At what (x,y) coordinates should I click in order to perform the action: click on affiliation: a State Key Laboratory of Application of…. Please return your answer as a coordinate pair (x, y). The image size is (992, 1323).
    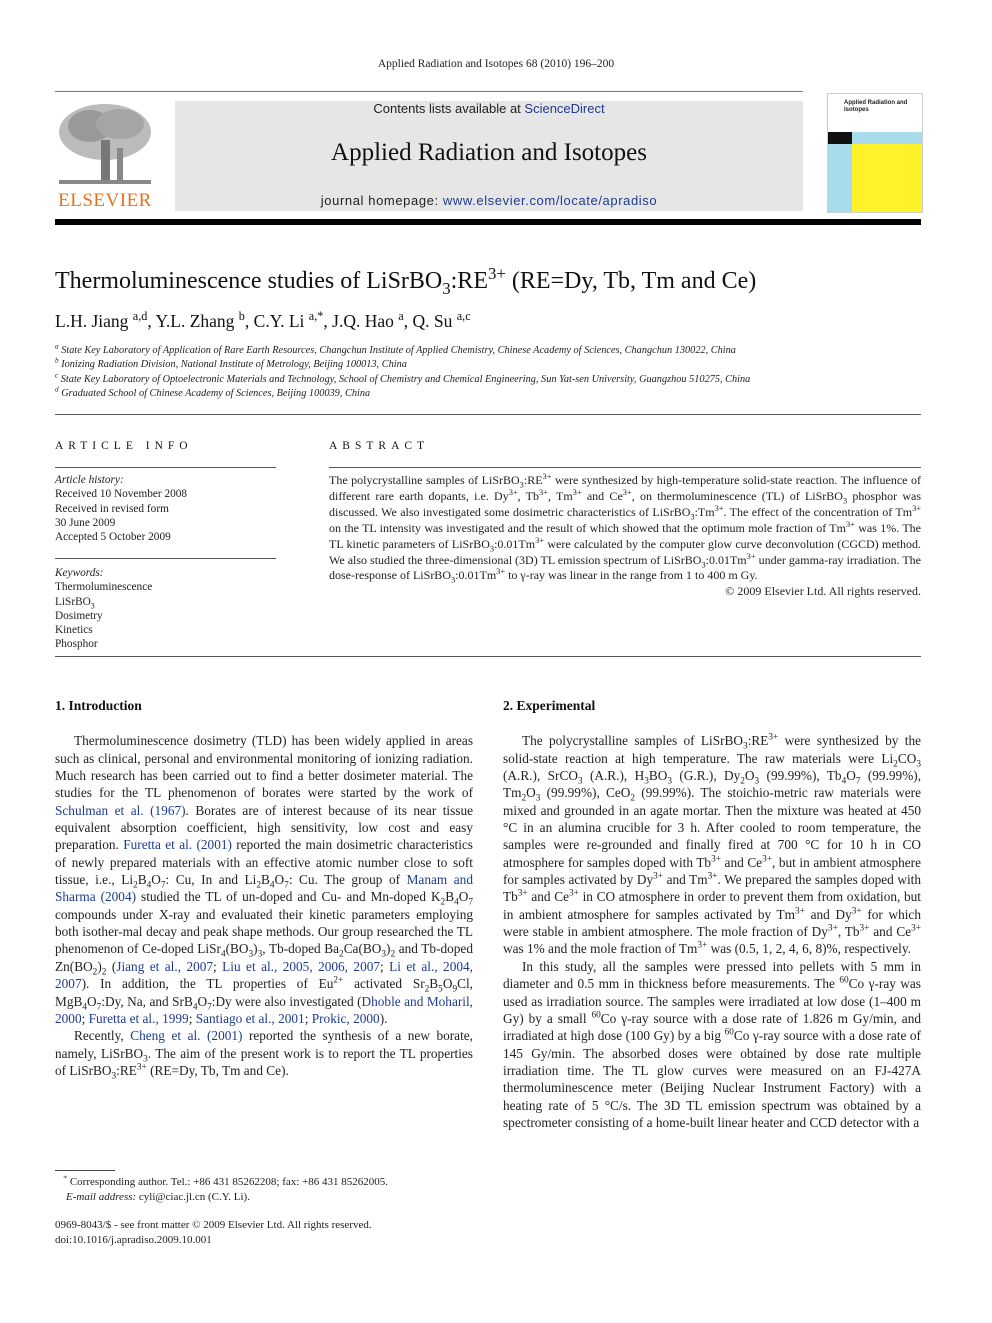
    Looking at the image, I should click on (395, 349).